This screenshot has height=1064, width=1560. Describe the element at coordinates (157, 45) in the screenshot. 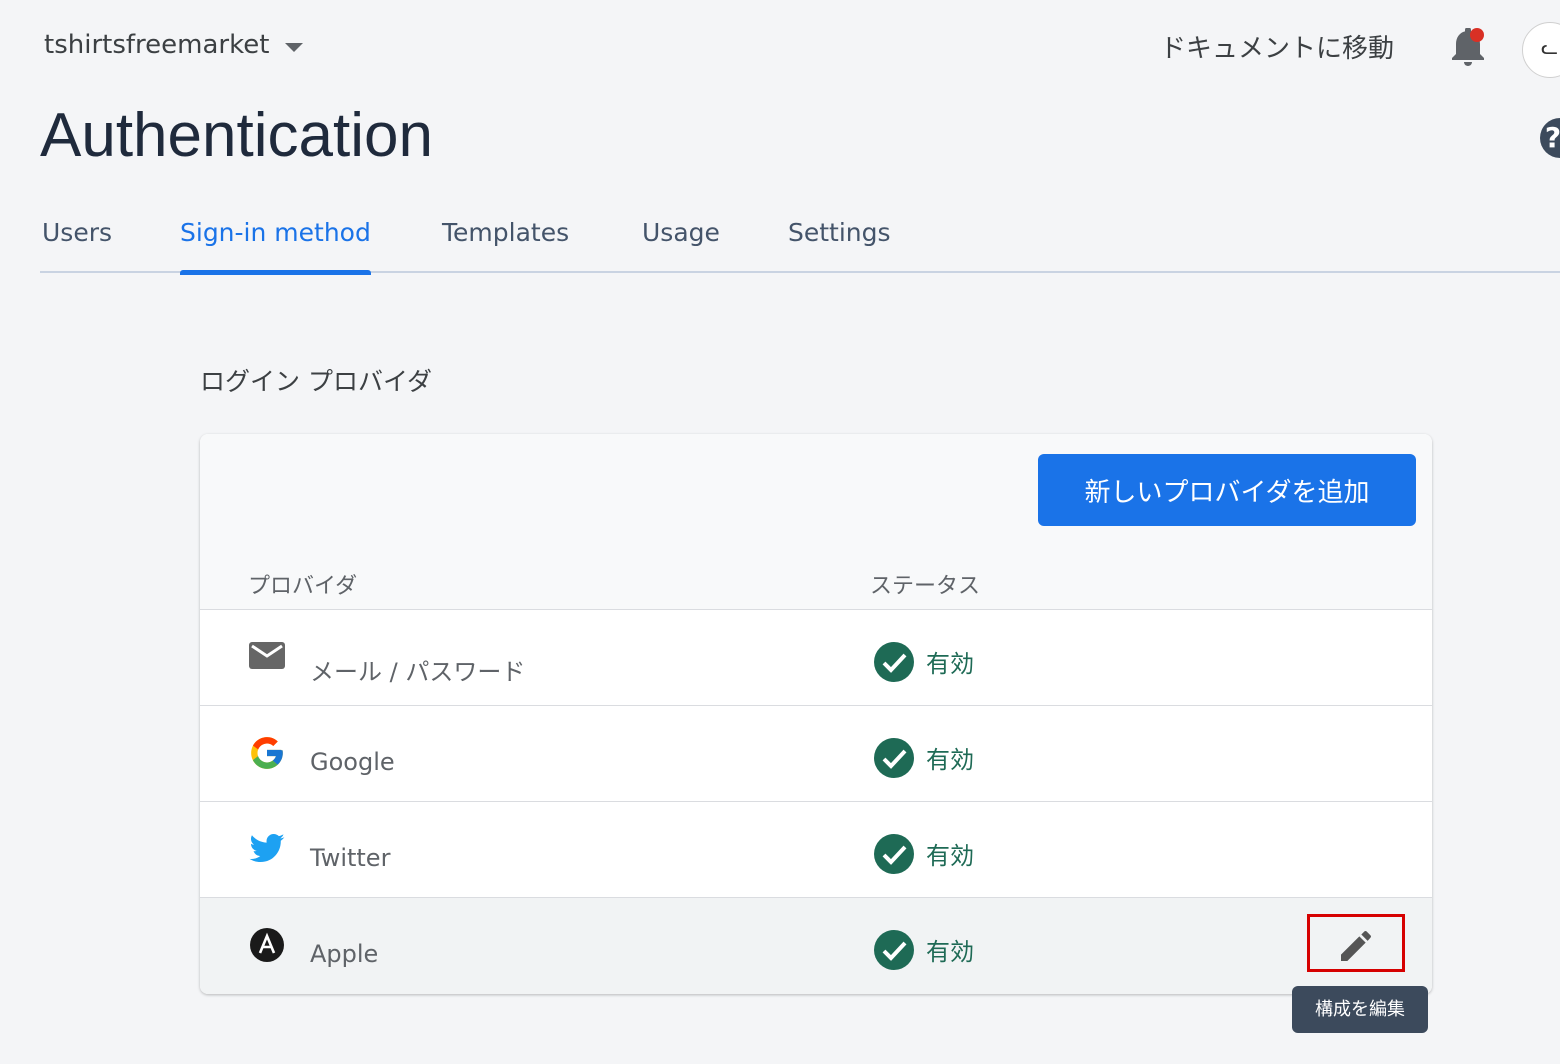

I see `project-name: tshirtsfreemarket` at that location.